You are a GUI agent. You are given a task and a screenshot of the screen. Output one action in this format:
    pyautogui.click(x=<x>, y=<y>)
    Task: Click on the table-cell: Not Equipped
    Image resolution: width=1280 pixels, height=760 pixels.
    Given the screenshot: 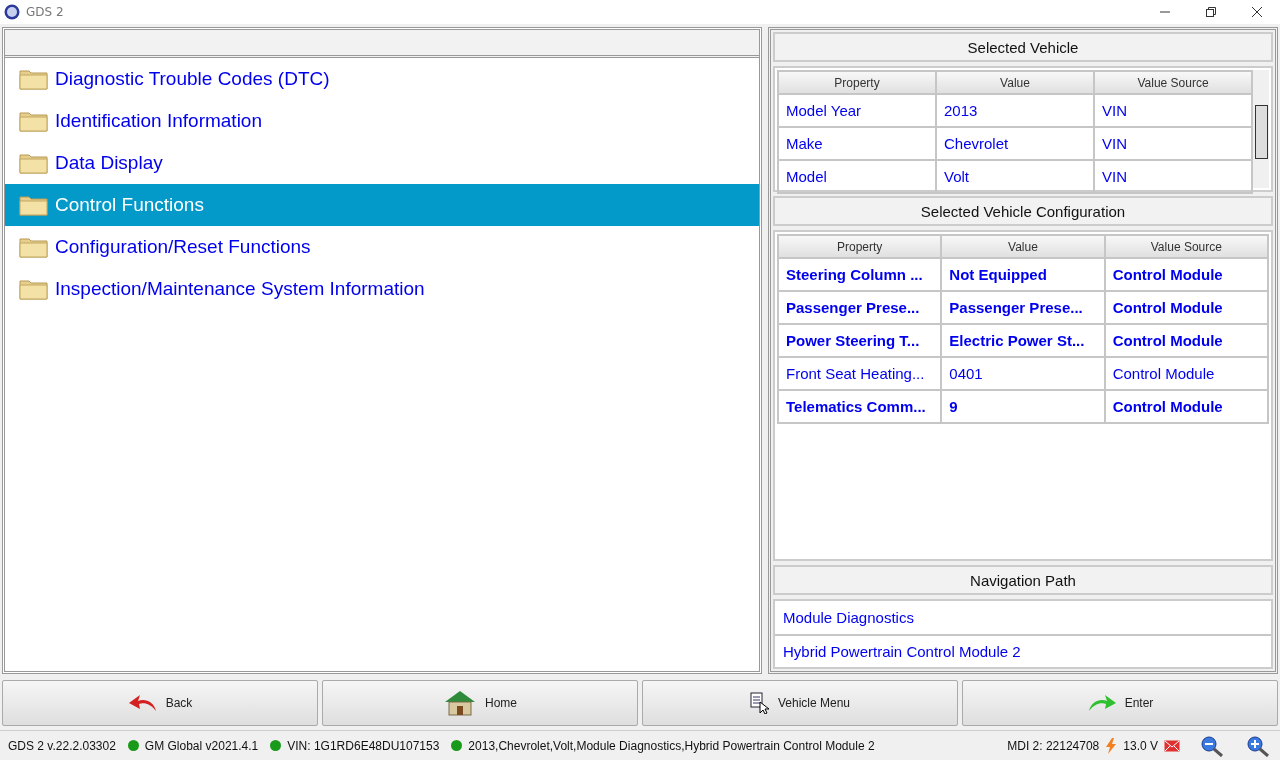 What is the action you would take?
    pyautogui.click(x=1023, y=274)
    